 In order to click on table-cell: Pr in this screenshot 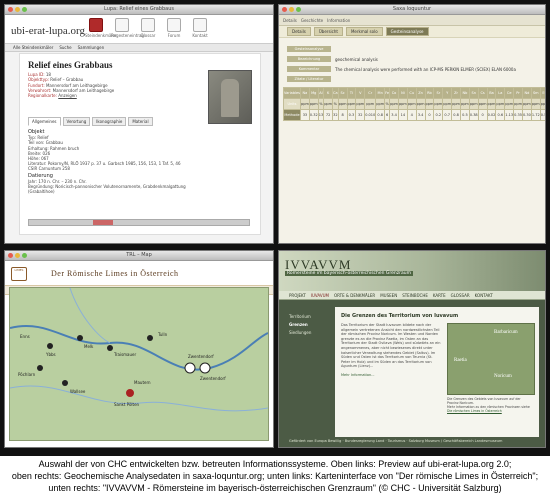, I will do `click(518, 93)`.